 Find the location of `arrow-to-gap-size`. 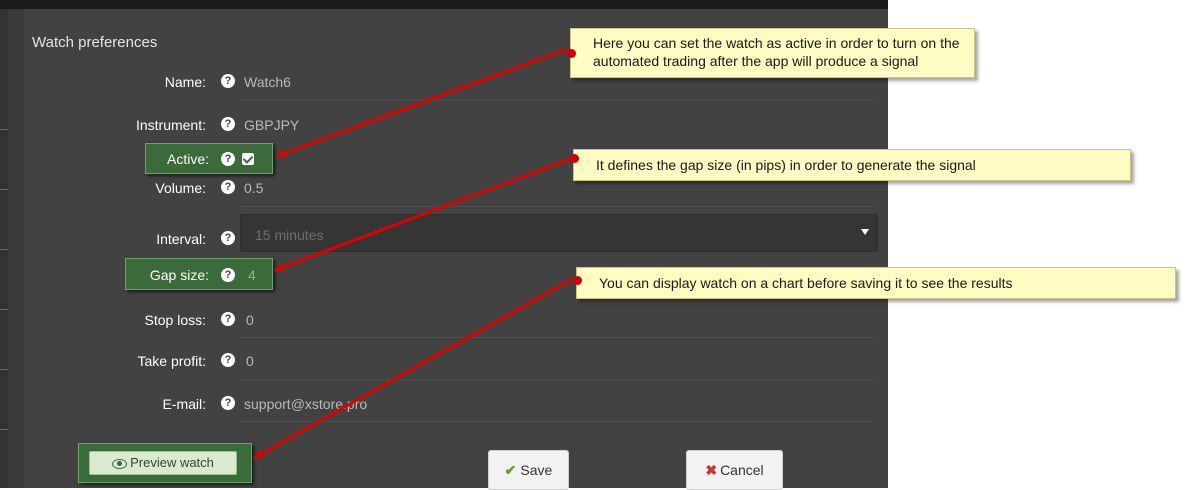

arrow-to-gap-size is located at coordinates (422, 214).